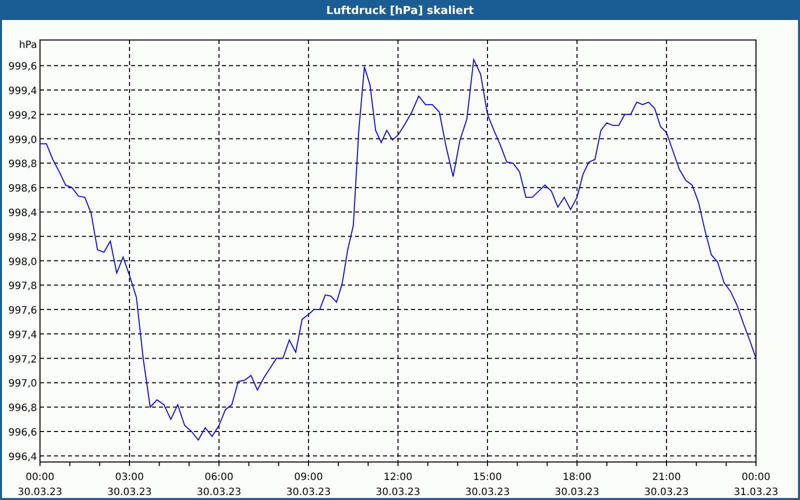  Describe the element at coordinates (129, 485) in the screenshot. I see `x-tick-label: 03:00 30.03.23` at that location.